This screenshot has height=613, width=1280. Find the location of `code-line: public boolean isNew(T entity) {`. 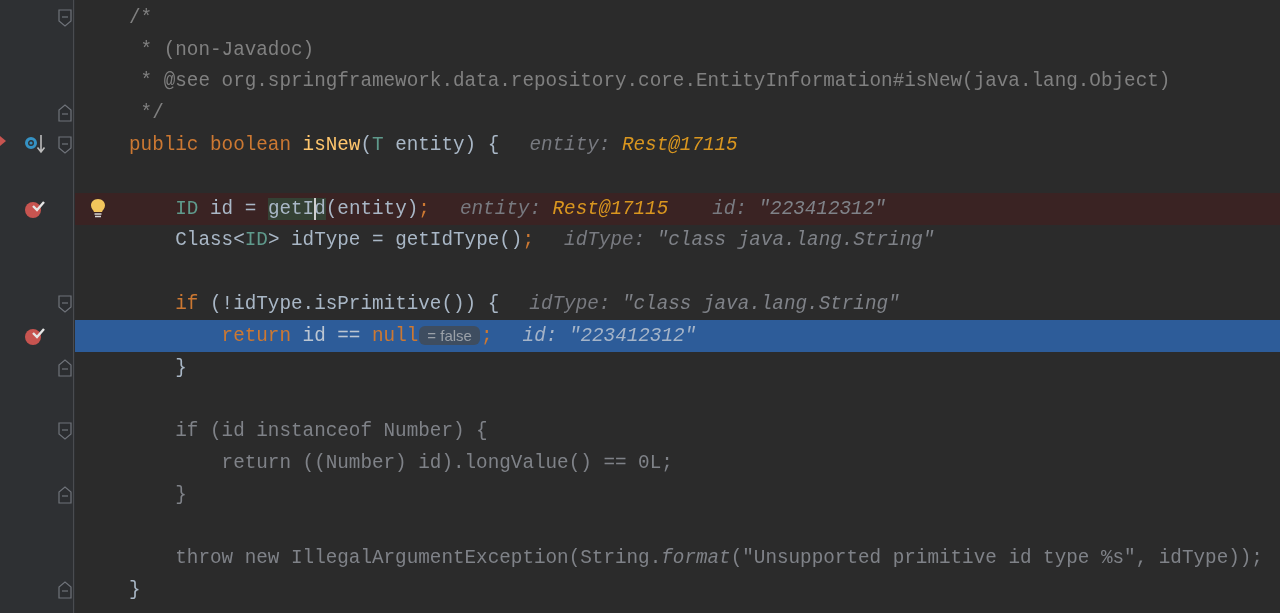

code-line: public boolean isNew(T entity) { is located at coordinates (314, 145).